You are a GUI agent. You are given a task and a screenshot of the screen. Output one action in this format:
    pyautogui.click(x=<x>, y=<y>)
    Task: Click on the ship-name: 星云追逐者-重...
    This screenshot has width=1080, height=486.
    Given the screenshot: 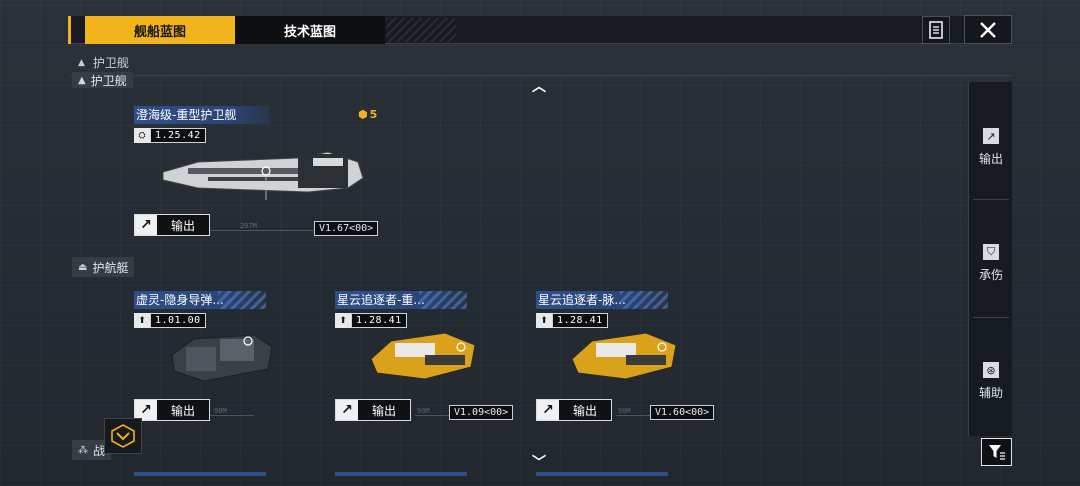 What is the action you would take?
    pyautogui.click(x=401, y=300)
    